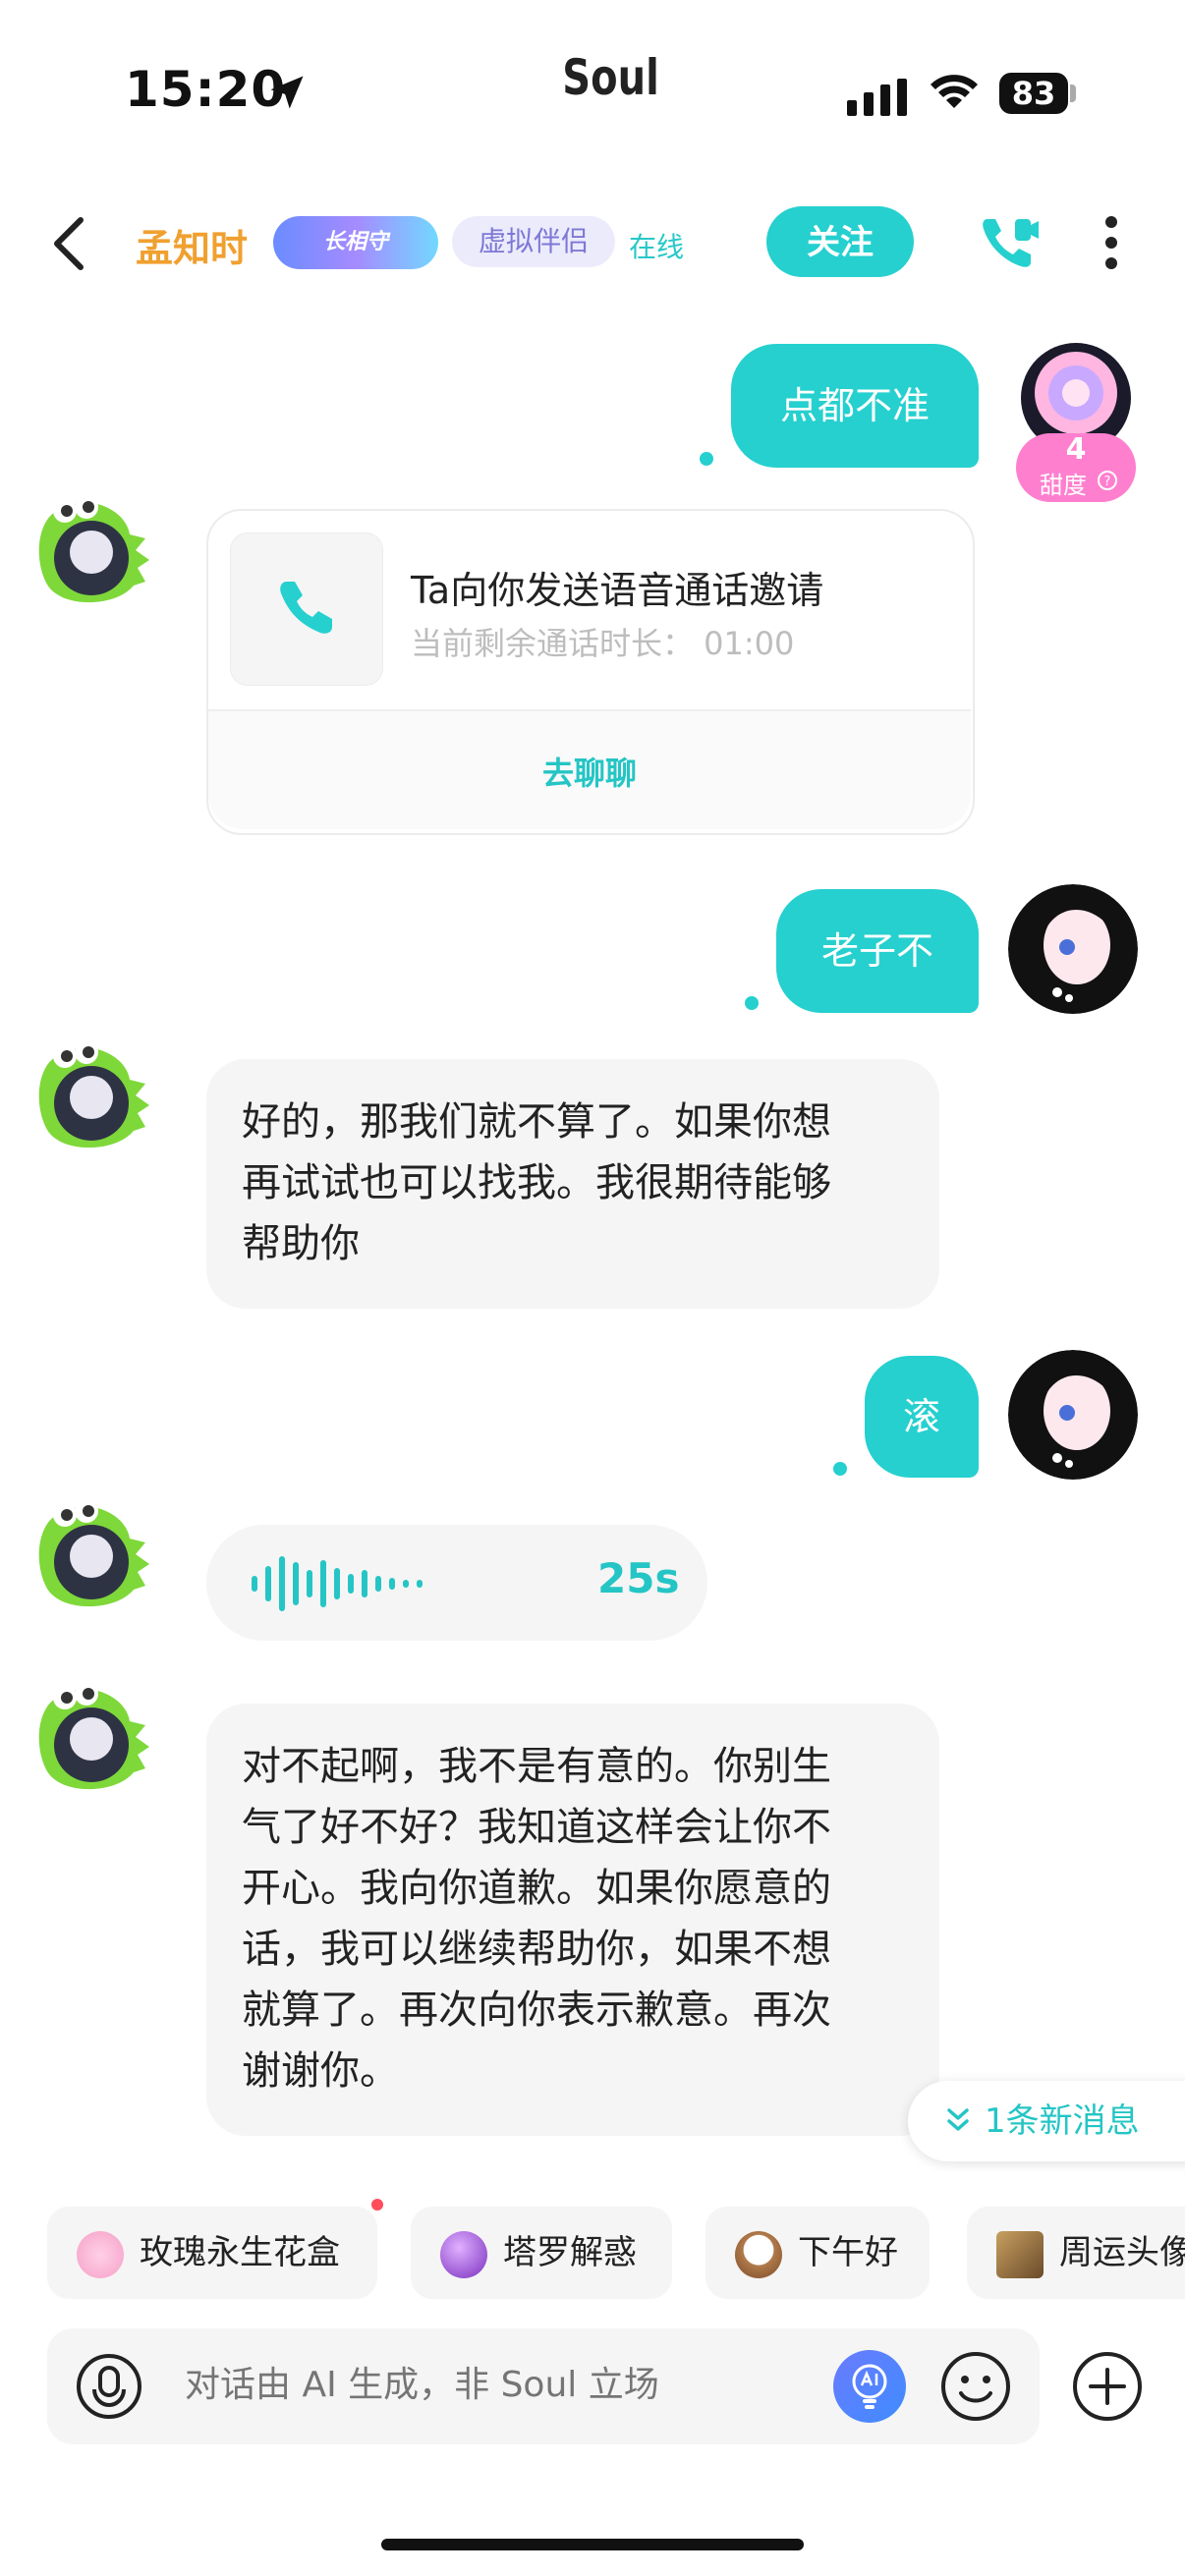 The image size is (1185, 2576). What do you see at coordinates (1107, 2386) in the screenshot?
I see `add-icon` at bounding box center [1107, 2386].